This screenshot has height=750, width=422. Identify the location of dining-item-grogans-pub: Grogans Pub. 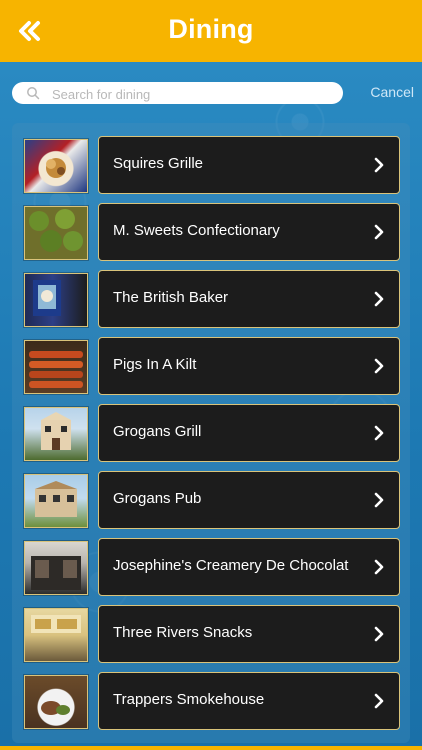
(249, 500).